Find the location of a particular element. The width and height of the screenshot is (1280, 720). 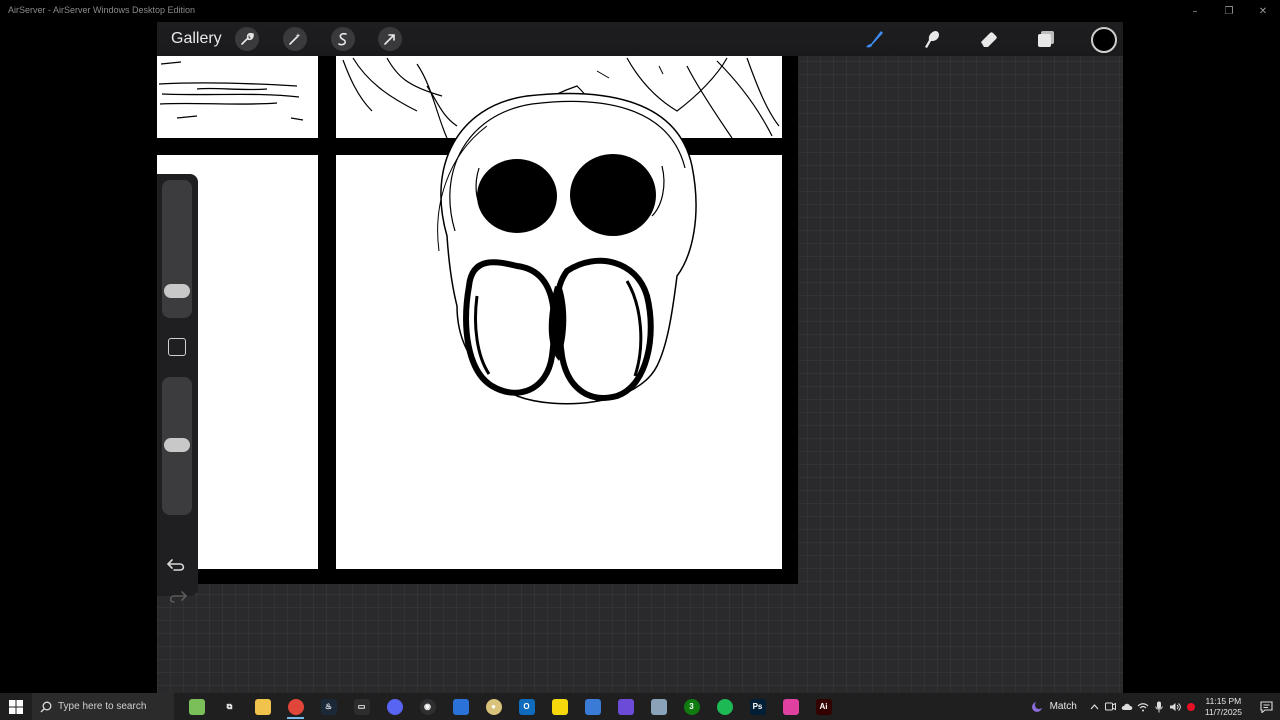

taskbar-apps: ⧉ ♨ ▭ ◉ ● O 3 Ps Ai is located at coordinates (510, 706).